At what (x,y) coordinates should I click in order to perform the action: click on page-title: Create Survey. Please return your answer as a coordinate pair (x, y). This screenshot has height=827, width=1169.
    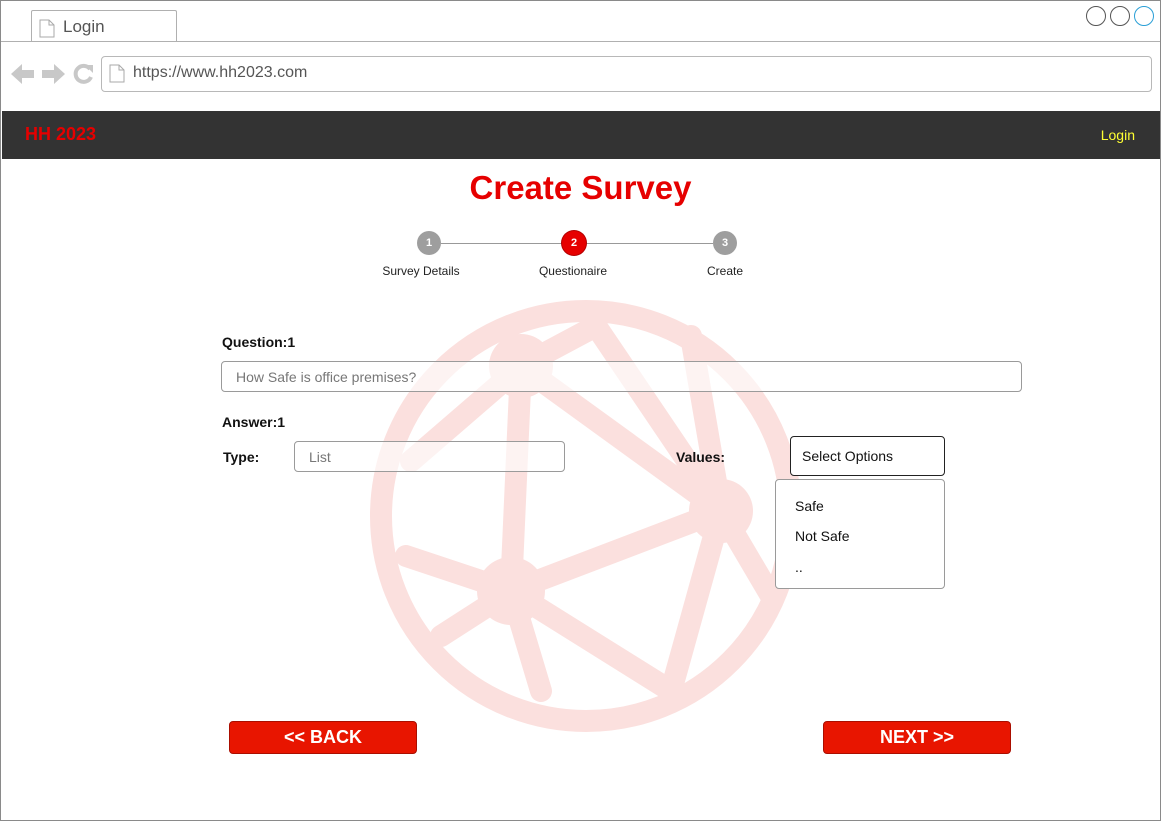
    Looking at the image, I should click on (580, 187).